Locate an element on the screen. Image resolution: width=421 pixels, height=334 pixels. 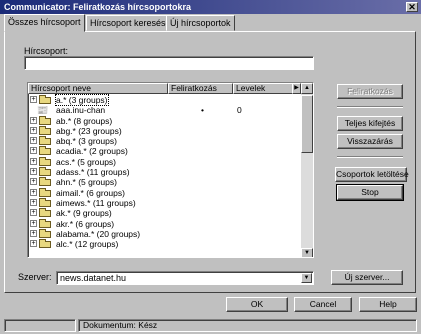
list-item: + ak.* (9 groups) is located at coordinates (165, 213).